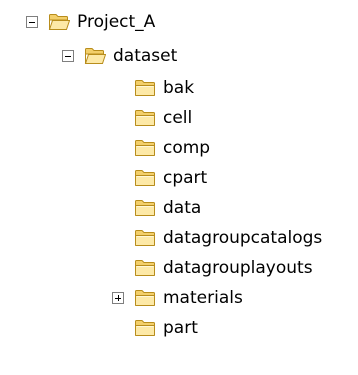 This screenshot has height=375, width=358. I want to click on tree-node-dataset: dataset, so click(119, 56).